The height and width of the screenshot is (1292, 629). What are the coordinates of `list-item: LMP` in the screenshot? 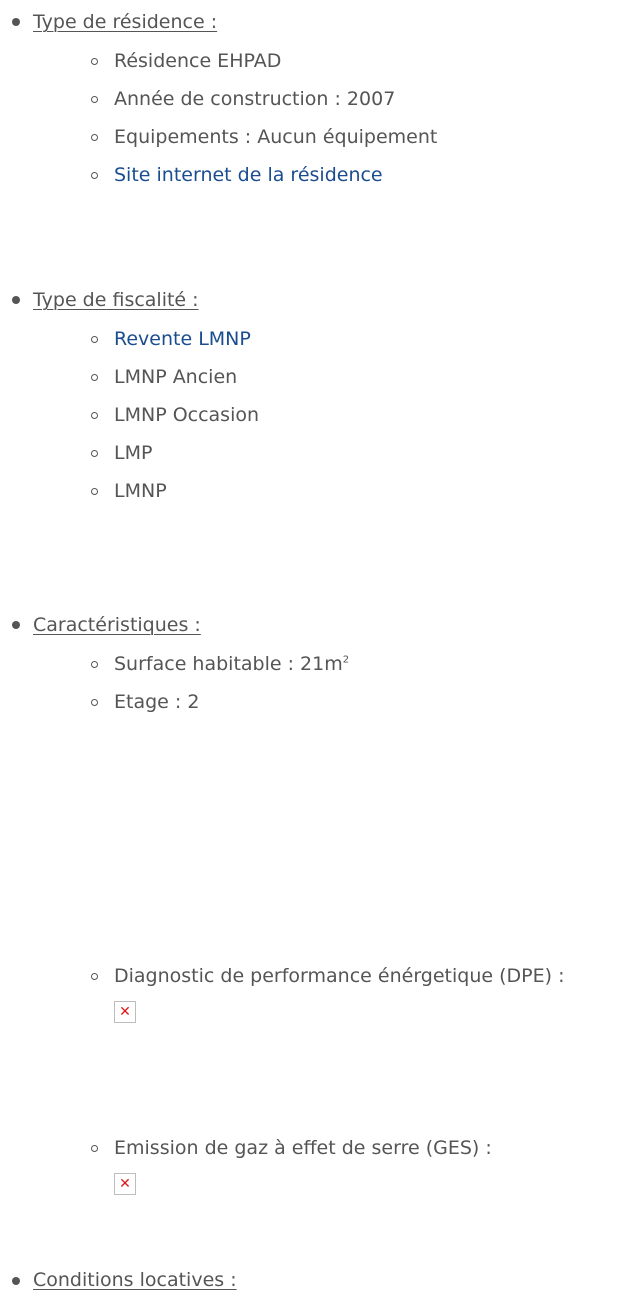 It's located at (133, 453).